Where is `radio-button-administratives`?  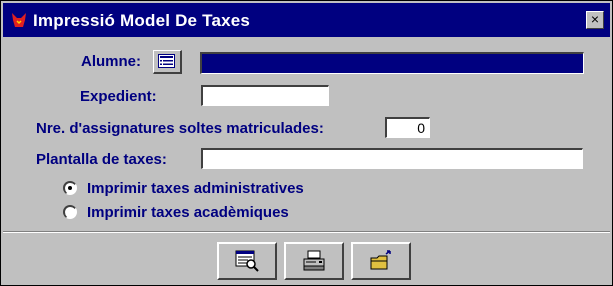 radio-button-administratives is located at coordinates (70, 188).